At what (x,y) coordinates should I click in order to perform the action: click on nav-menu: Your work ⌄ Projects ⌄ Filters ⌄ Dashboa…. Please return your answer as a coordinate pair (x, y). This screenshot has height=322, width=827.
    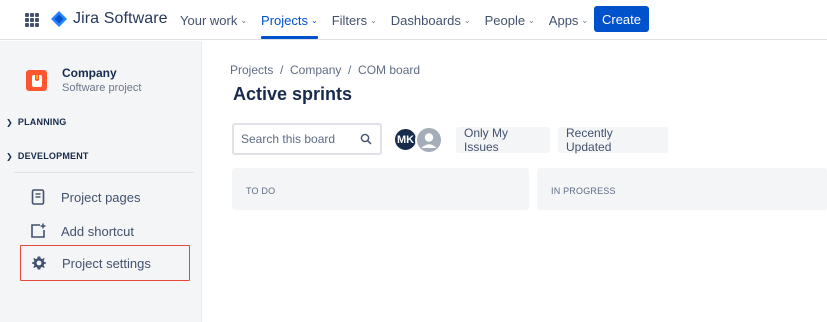
    Looking at the image, I should click on (391, 20).